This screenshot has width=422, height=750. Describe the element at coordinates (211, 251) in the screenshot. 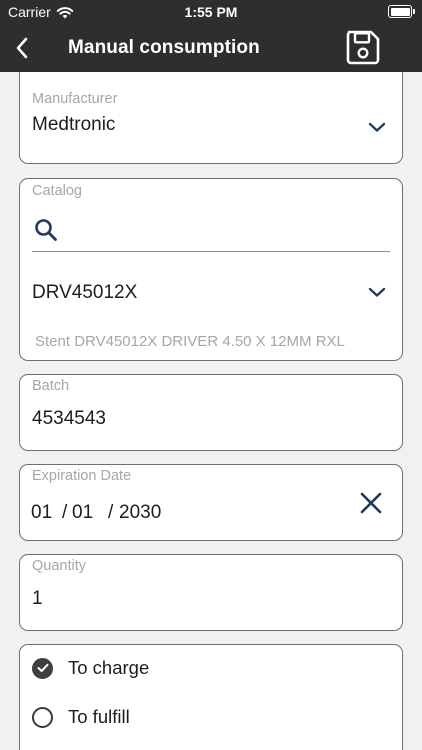

I see `search-underline` at that location.